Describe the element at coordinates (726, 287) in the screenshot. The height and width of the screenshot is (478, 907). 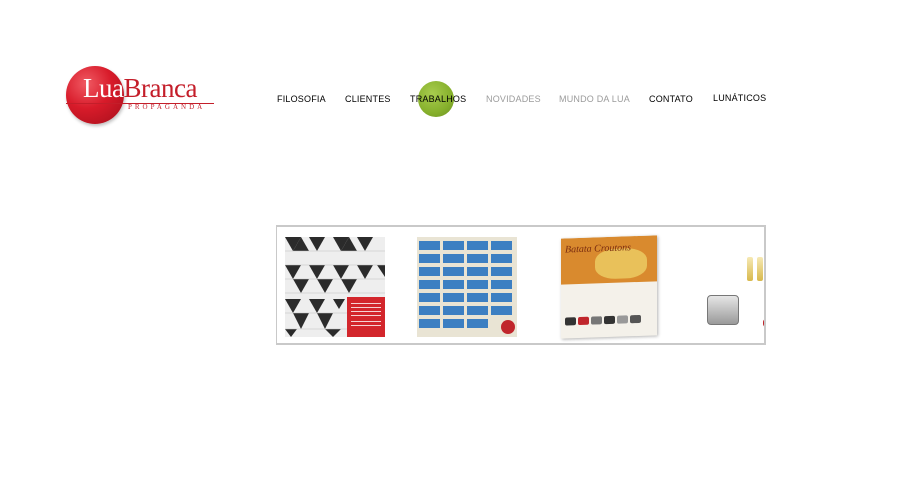
I see `thumbnail-toaster` at that location.